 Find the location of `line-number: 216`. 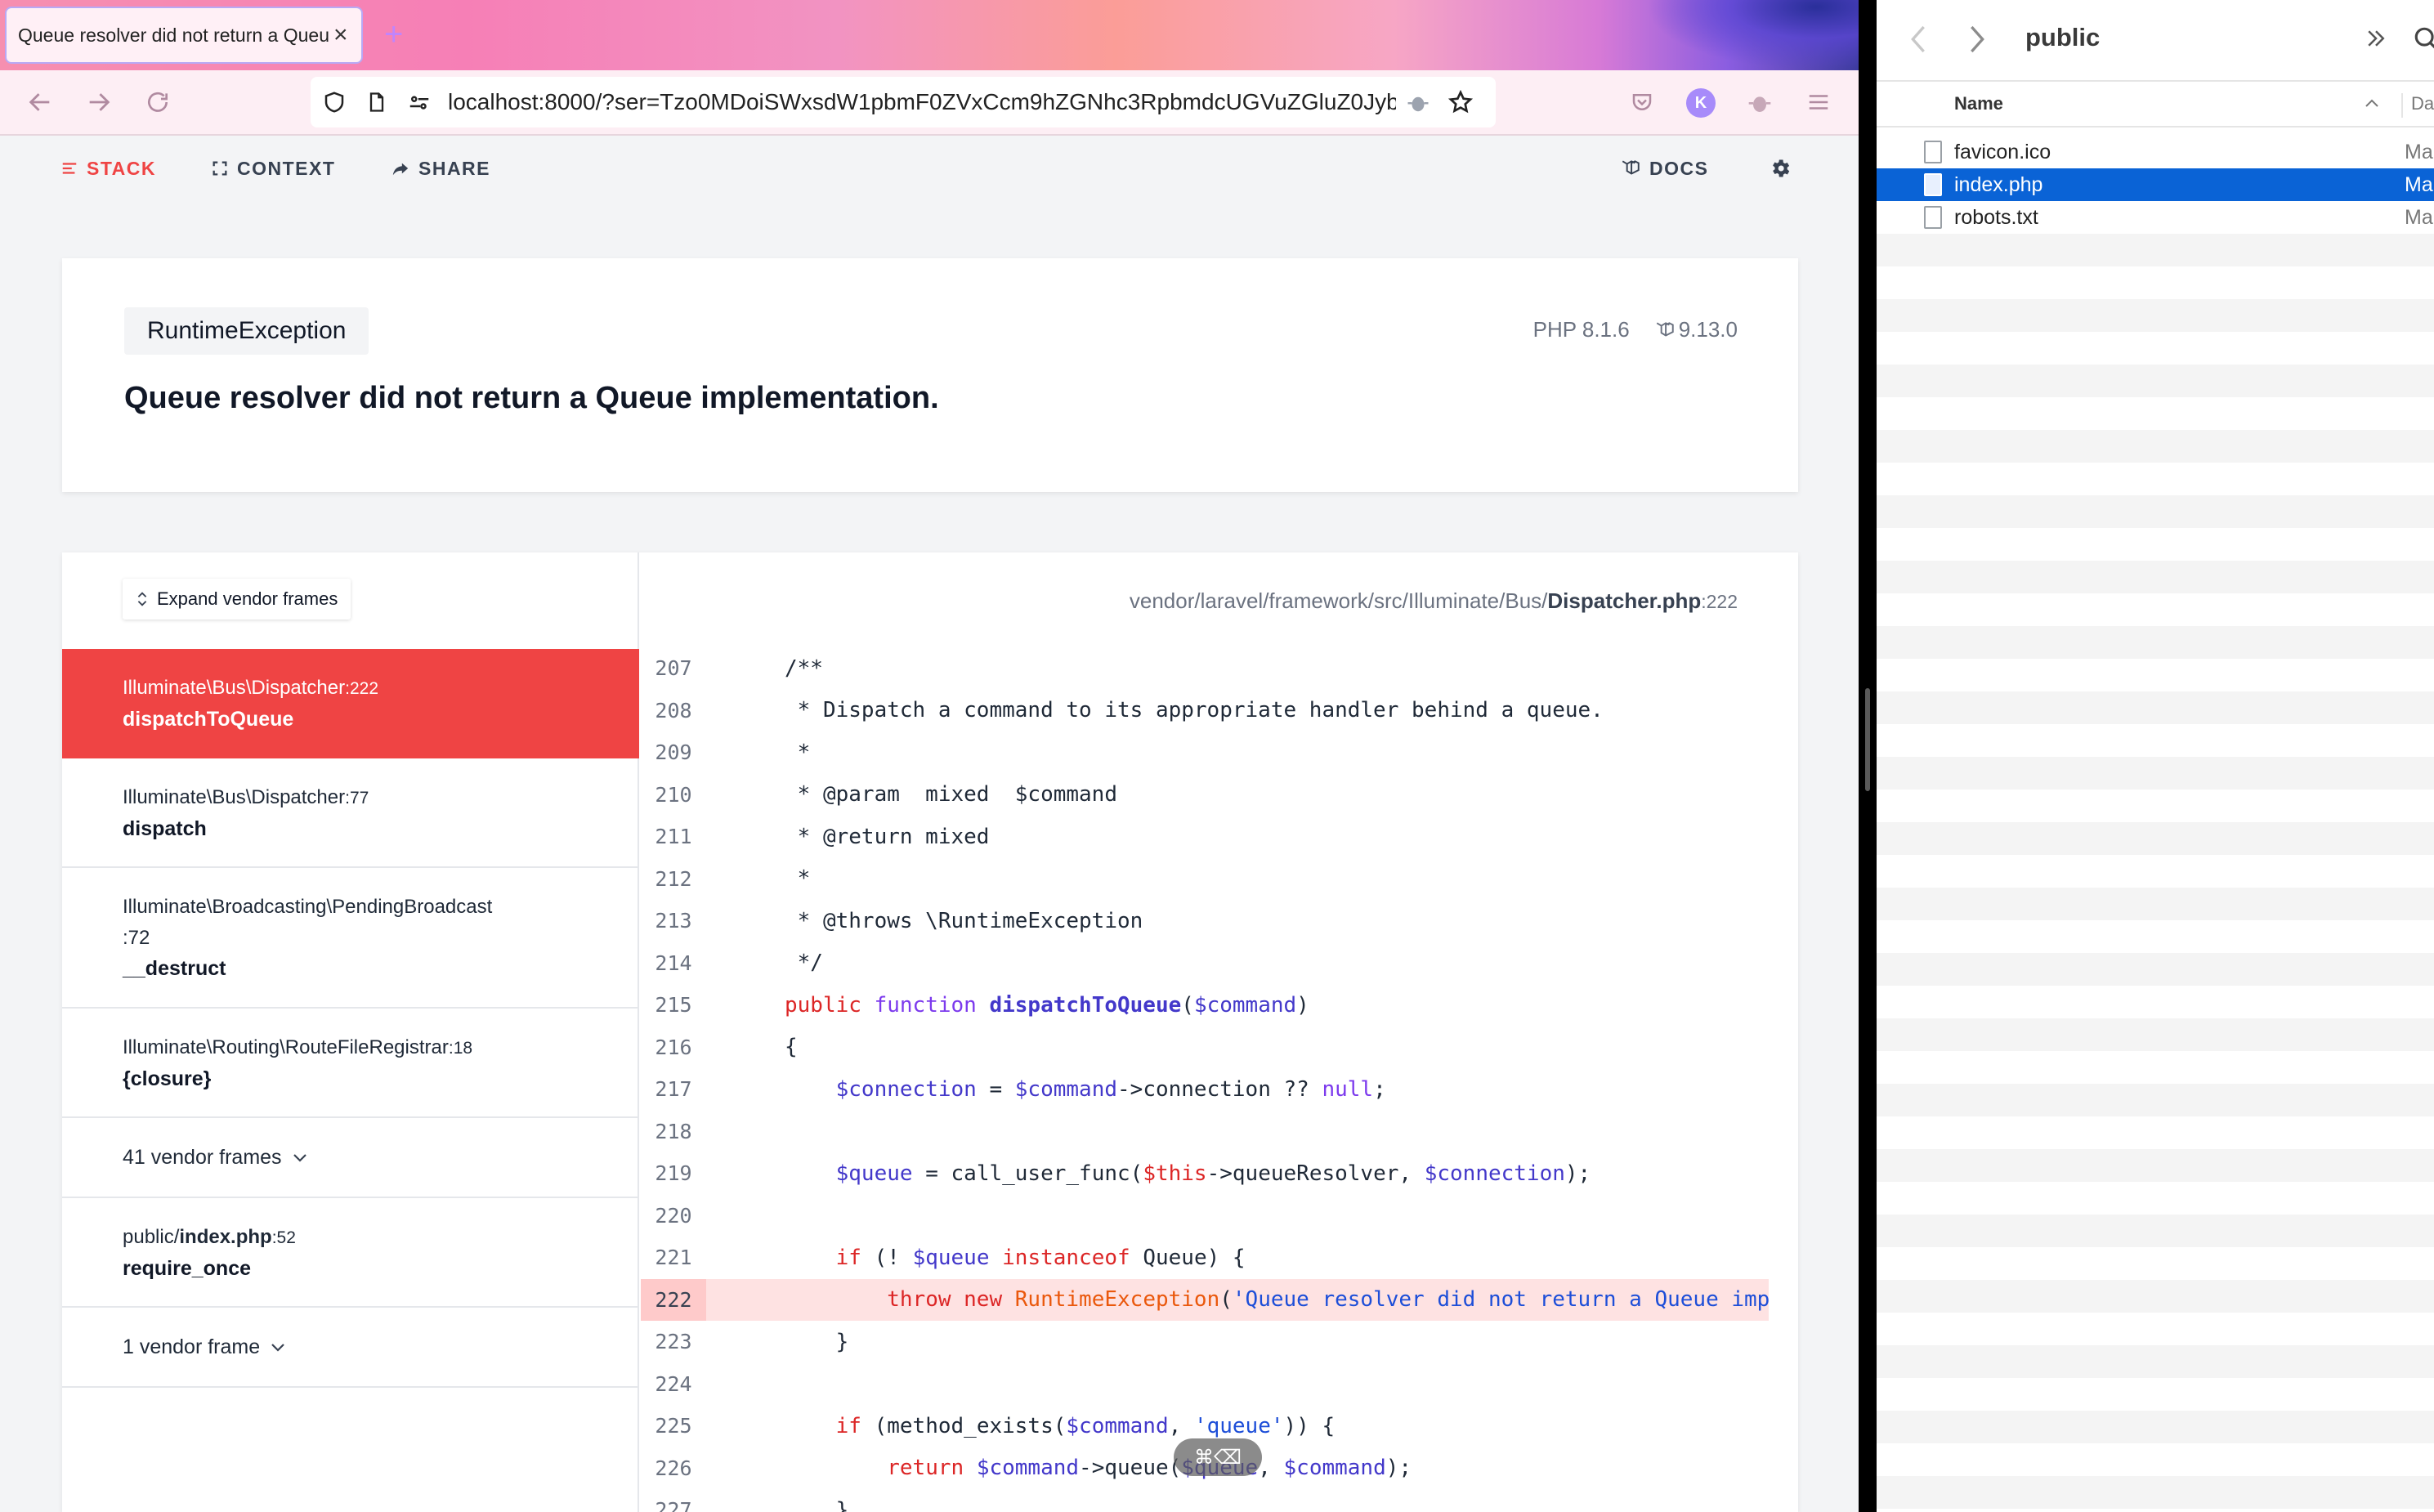

line-number: 216 is located at coordinates (673, 1047).